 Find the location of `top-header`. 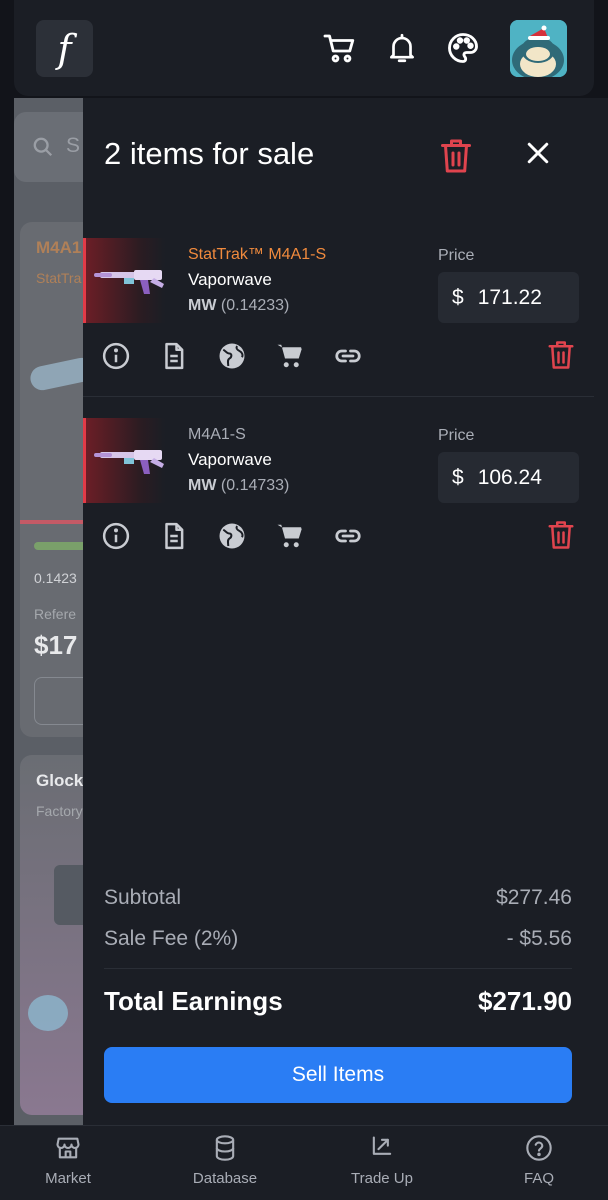

top-header is located at coordinates (304, 48).